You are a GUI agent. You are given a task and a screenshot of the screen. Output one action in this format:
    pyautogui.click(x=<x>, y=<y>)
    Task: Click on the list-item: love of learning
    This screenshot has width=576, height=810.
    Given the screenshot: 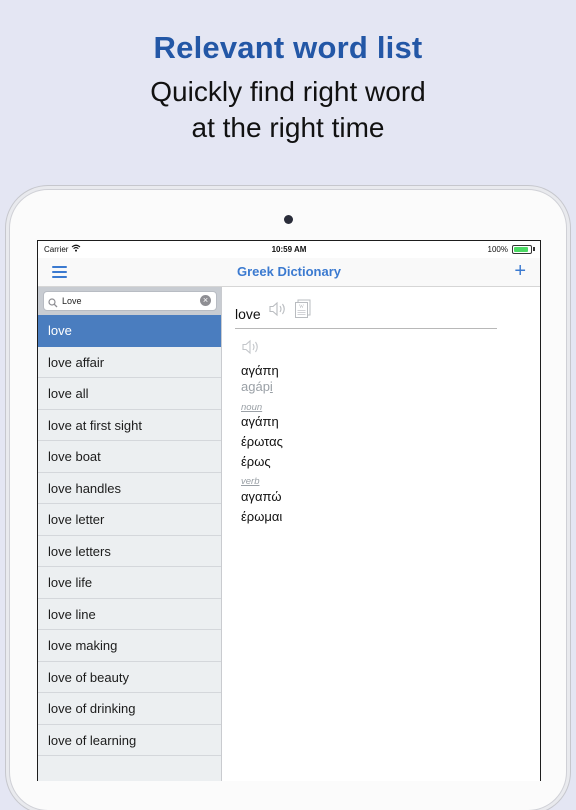 What is the action you would take?
    pyautogui.click(x=129, y=740)
    